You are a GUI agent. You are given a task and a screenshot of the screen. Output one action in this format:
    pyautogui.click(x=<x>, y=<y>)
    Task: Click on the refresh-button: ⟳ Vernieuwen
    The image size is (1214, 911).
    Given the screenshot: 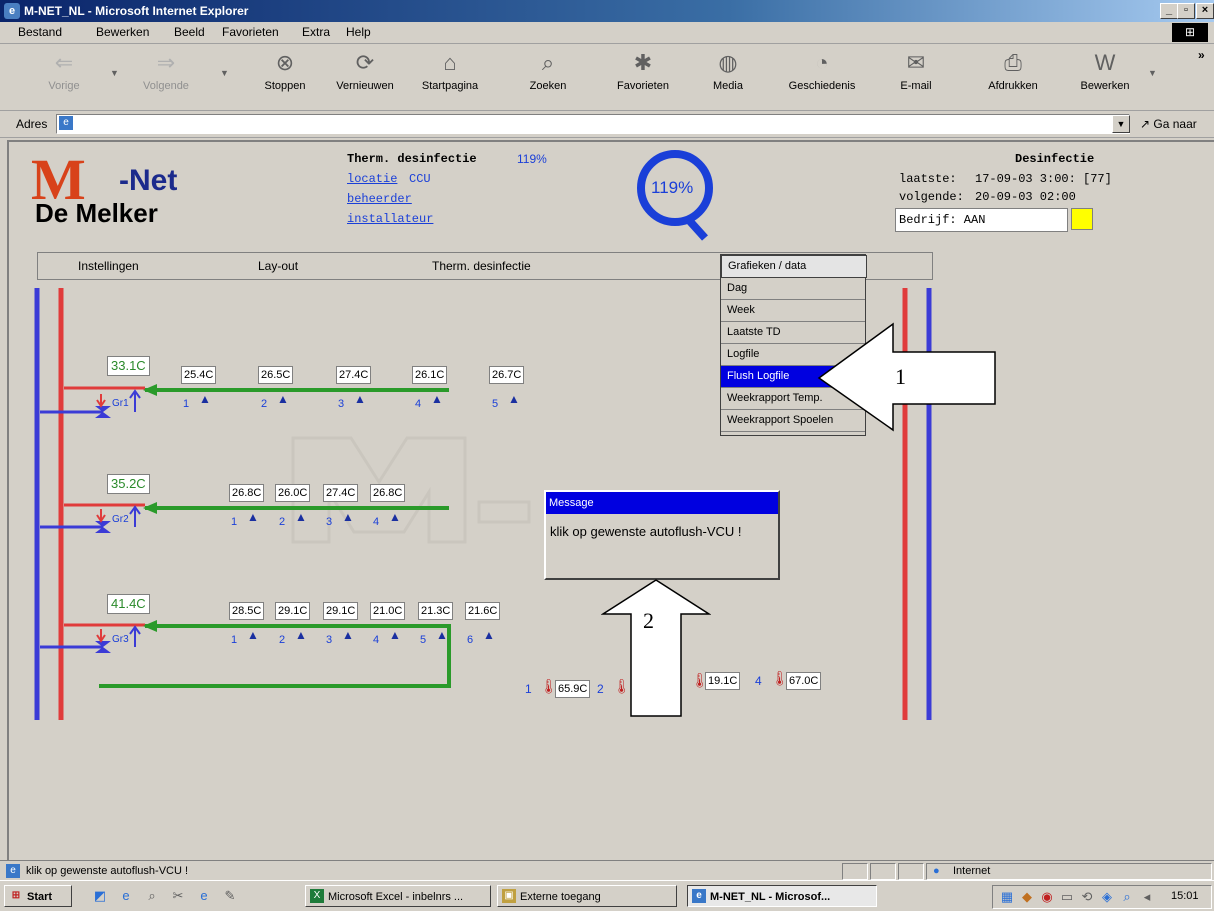 What is the action you would take?
    pyautogui.click(x=365, y=77)
    